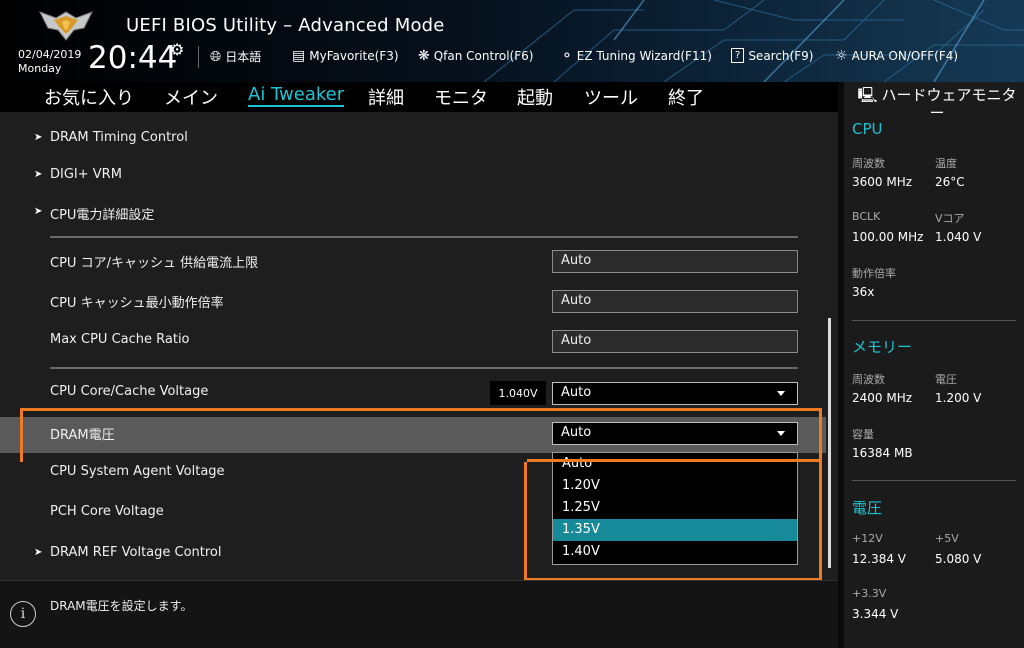 The width and height of the screenshot is (1024, 648). I want to click on qfan-control-button: ❋ Qfan Control(F6), so click(475, 56).